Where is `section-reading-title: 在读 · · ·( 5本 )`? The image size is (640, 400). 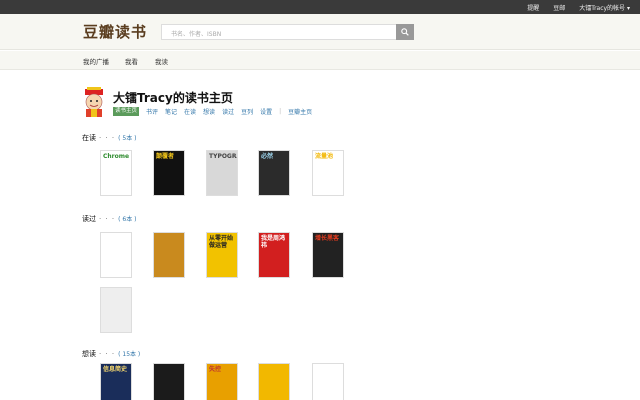
section-reading-title: 在读 · · ·( 5本 ) is located at coordinates (109, 138).